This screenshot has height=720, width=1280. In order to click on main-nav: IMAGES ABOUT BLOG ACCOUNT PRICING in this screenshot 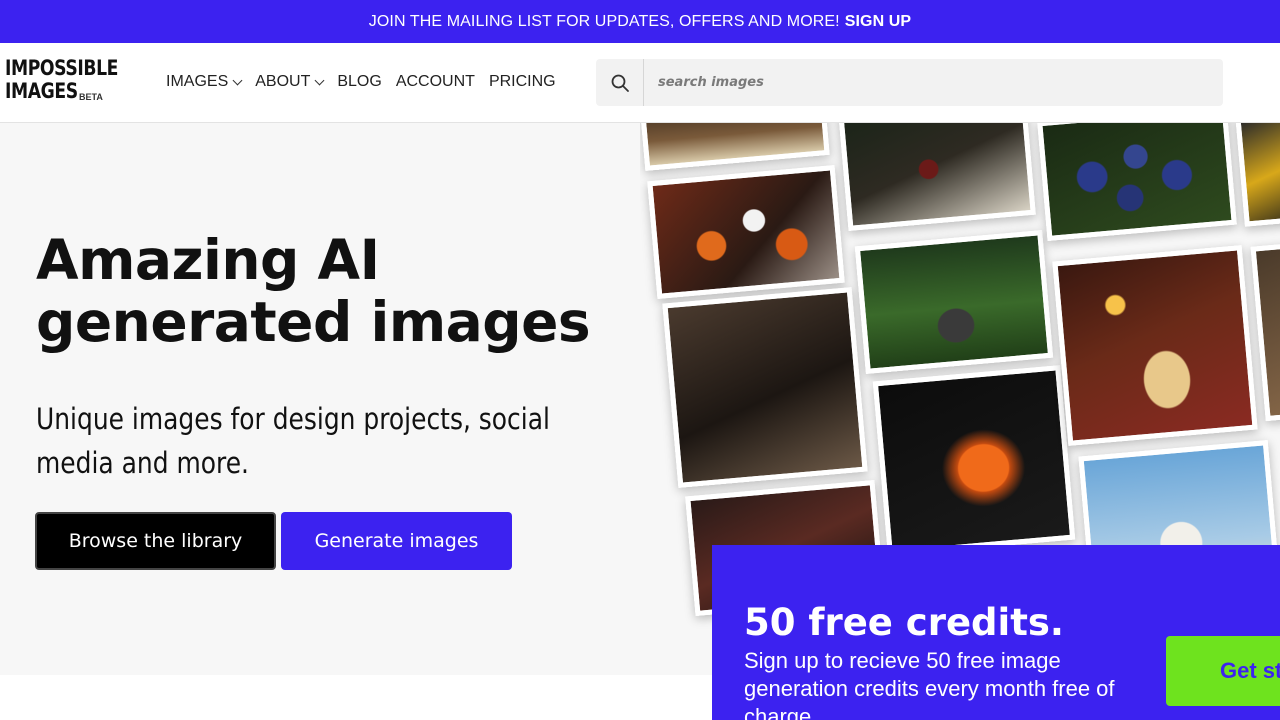, I will do `click(368, 82)`.